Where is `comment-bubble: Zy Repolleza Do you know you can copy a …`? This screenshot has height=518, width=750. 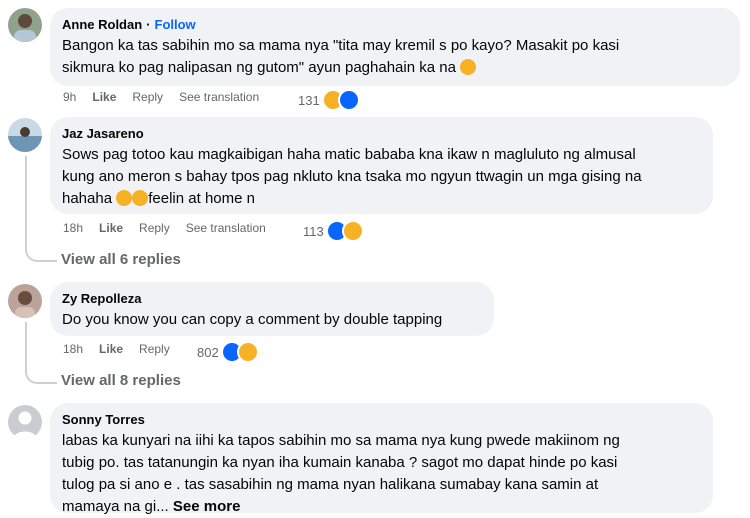 comment-bubble: Zy Repolleza Do you know you can copy a … is located at coordinates (272, 309).